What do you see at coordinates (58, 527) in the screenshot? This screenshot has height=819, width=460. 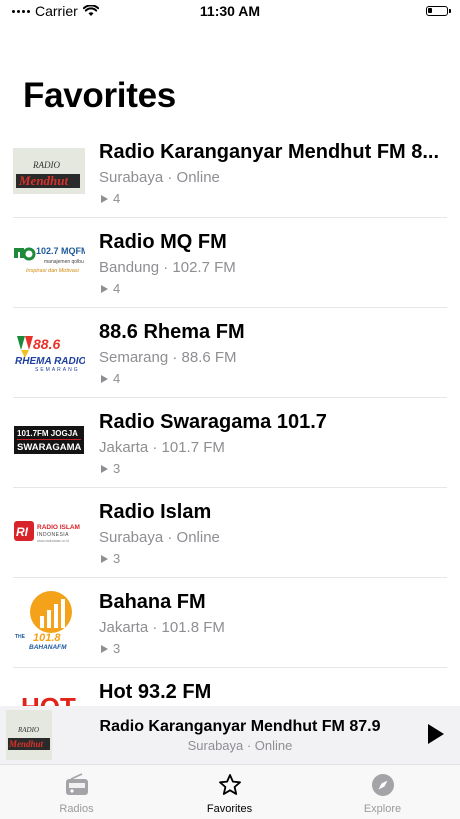 I see `logo-text: RADIO ISLAM` at bounding box center [58, 527].